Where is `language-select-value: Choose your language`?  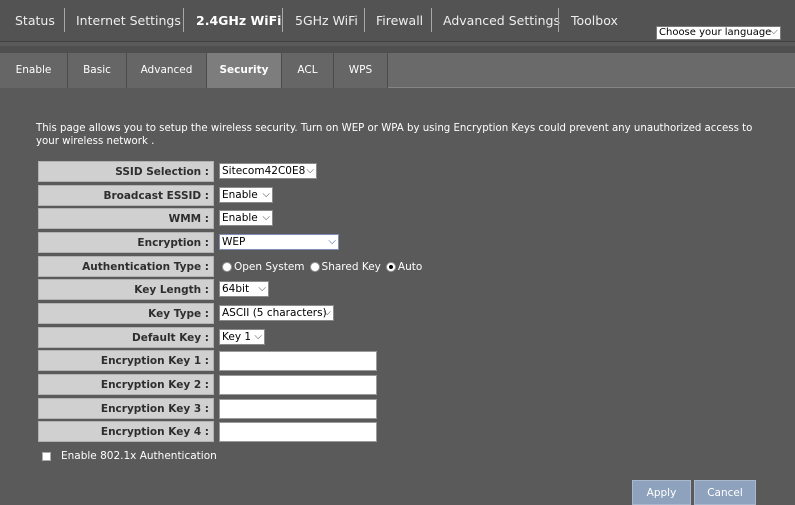 language-select-value: Choose your language is located at coordinates (715, 32).